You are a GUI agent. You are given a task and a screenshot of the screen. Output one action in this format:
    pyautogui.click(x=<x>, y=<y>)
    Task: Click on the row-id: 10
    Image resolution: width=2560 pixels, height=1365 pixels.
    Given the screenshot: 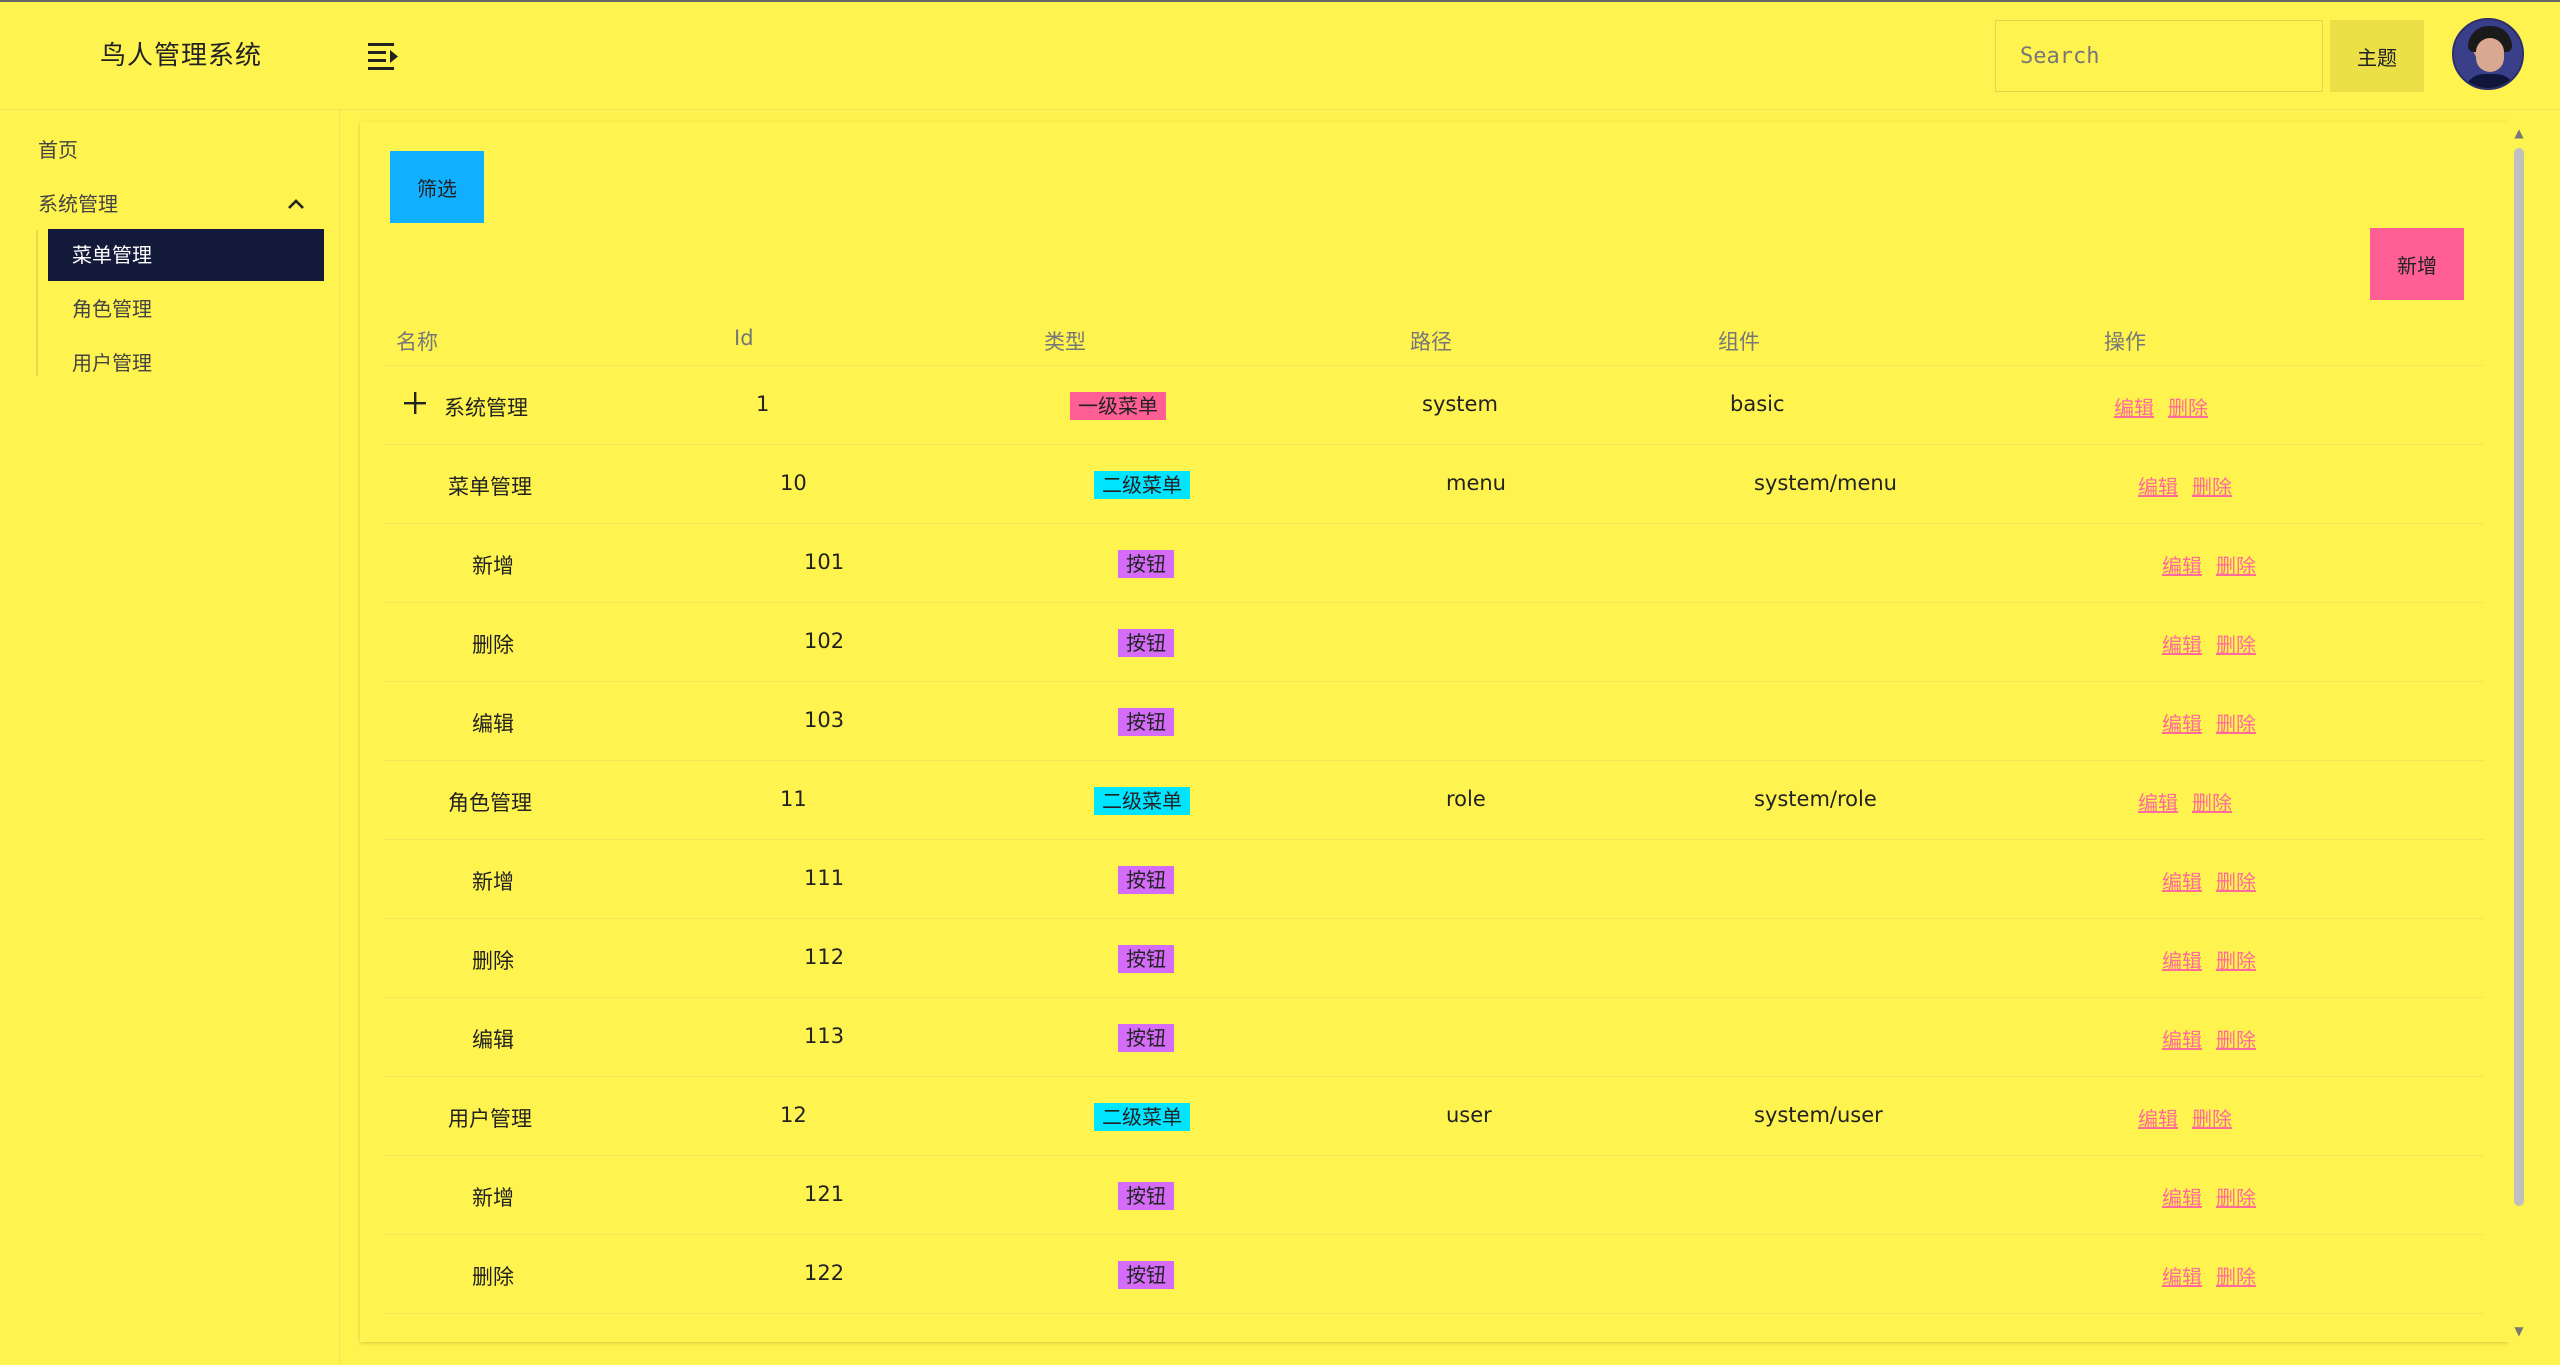 What is the action you would take?
    pyautogui.click(x=793, y=483)
    